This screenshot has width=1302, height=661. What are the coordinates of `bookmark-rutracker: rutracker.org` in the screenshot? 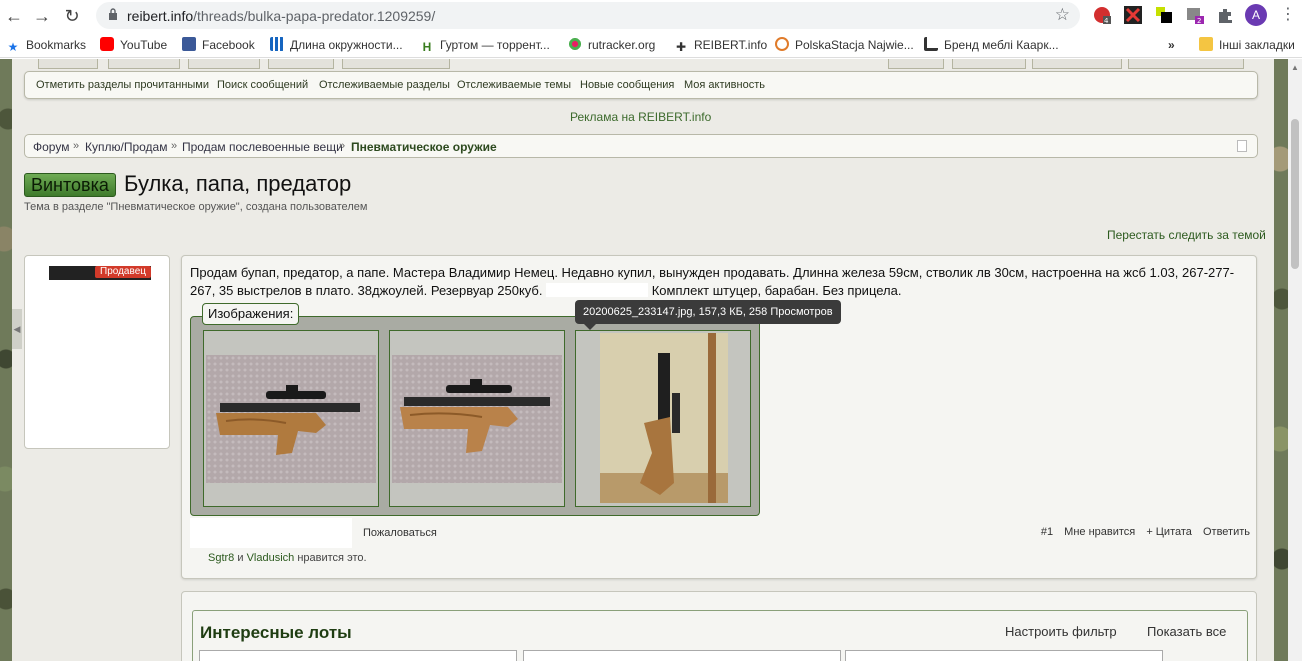 It's located at (611, 45).